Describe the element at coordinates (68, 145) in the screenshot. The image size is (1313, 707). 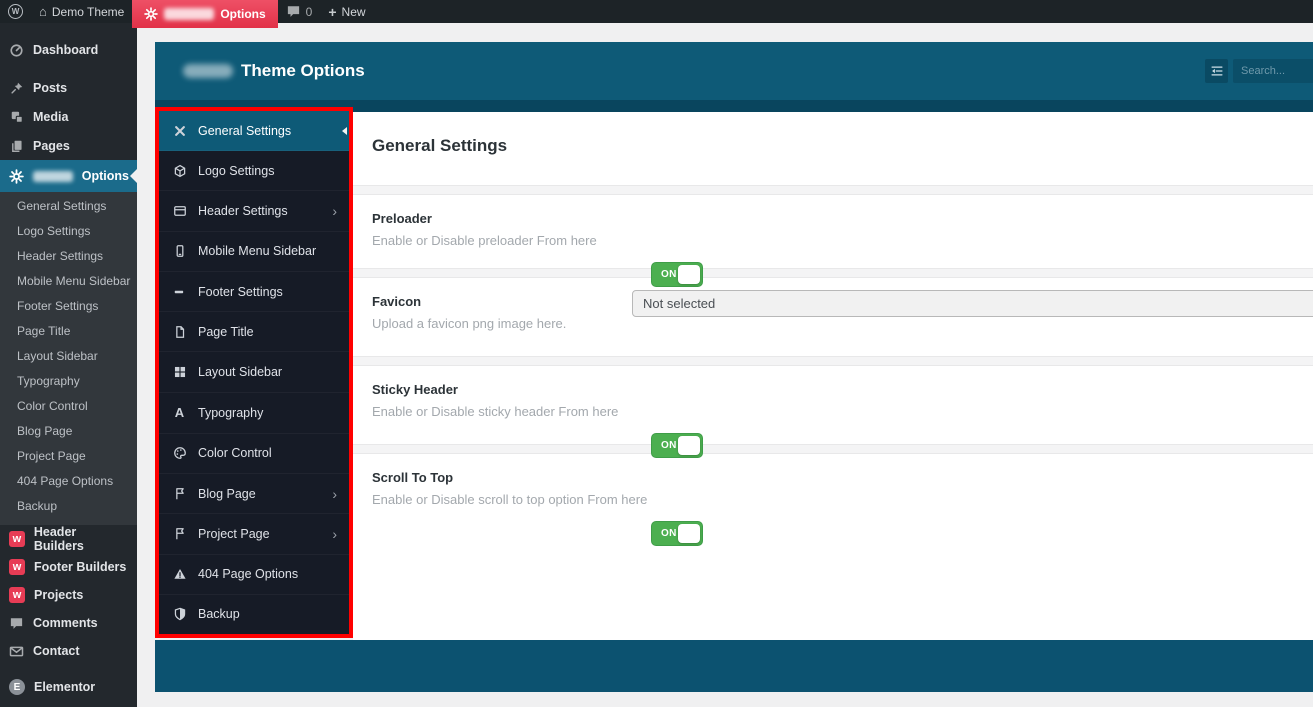
I see `sidebar-item-pages: Pages` at that location.